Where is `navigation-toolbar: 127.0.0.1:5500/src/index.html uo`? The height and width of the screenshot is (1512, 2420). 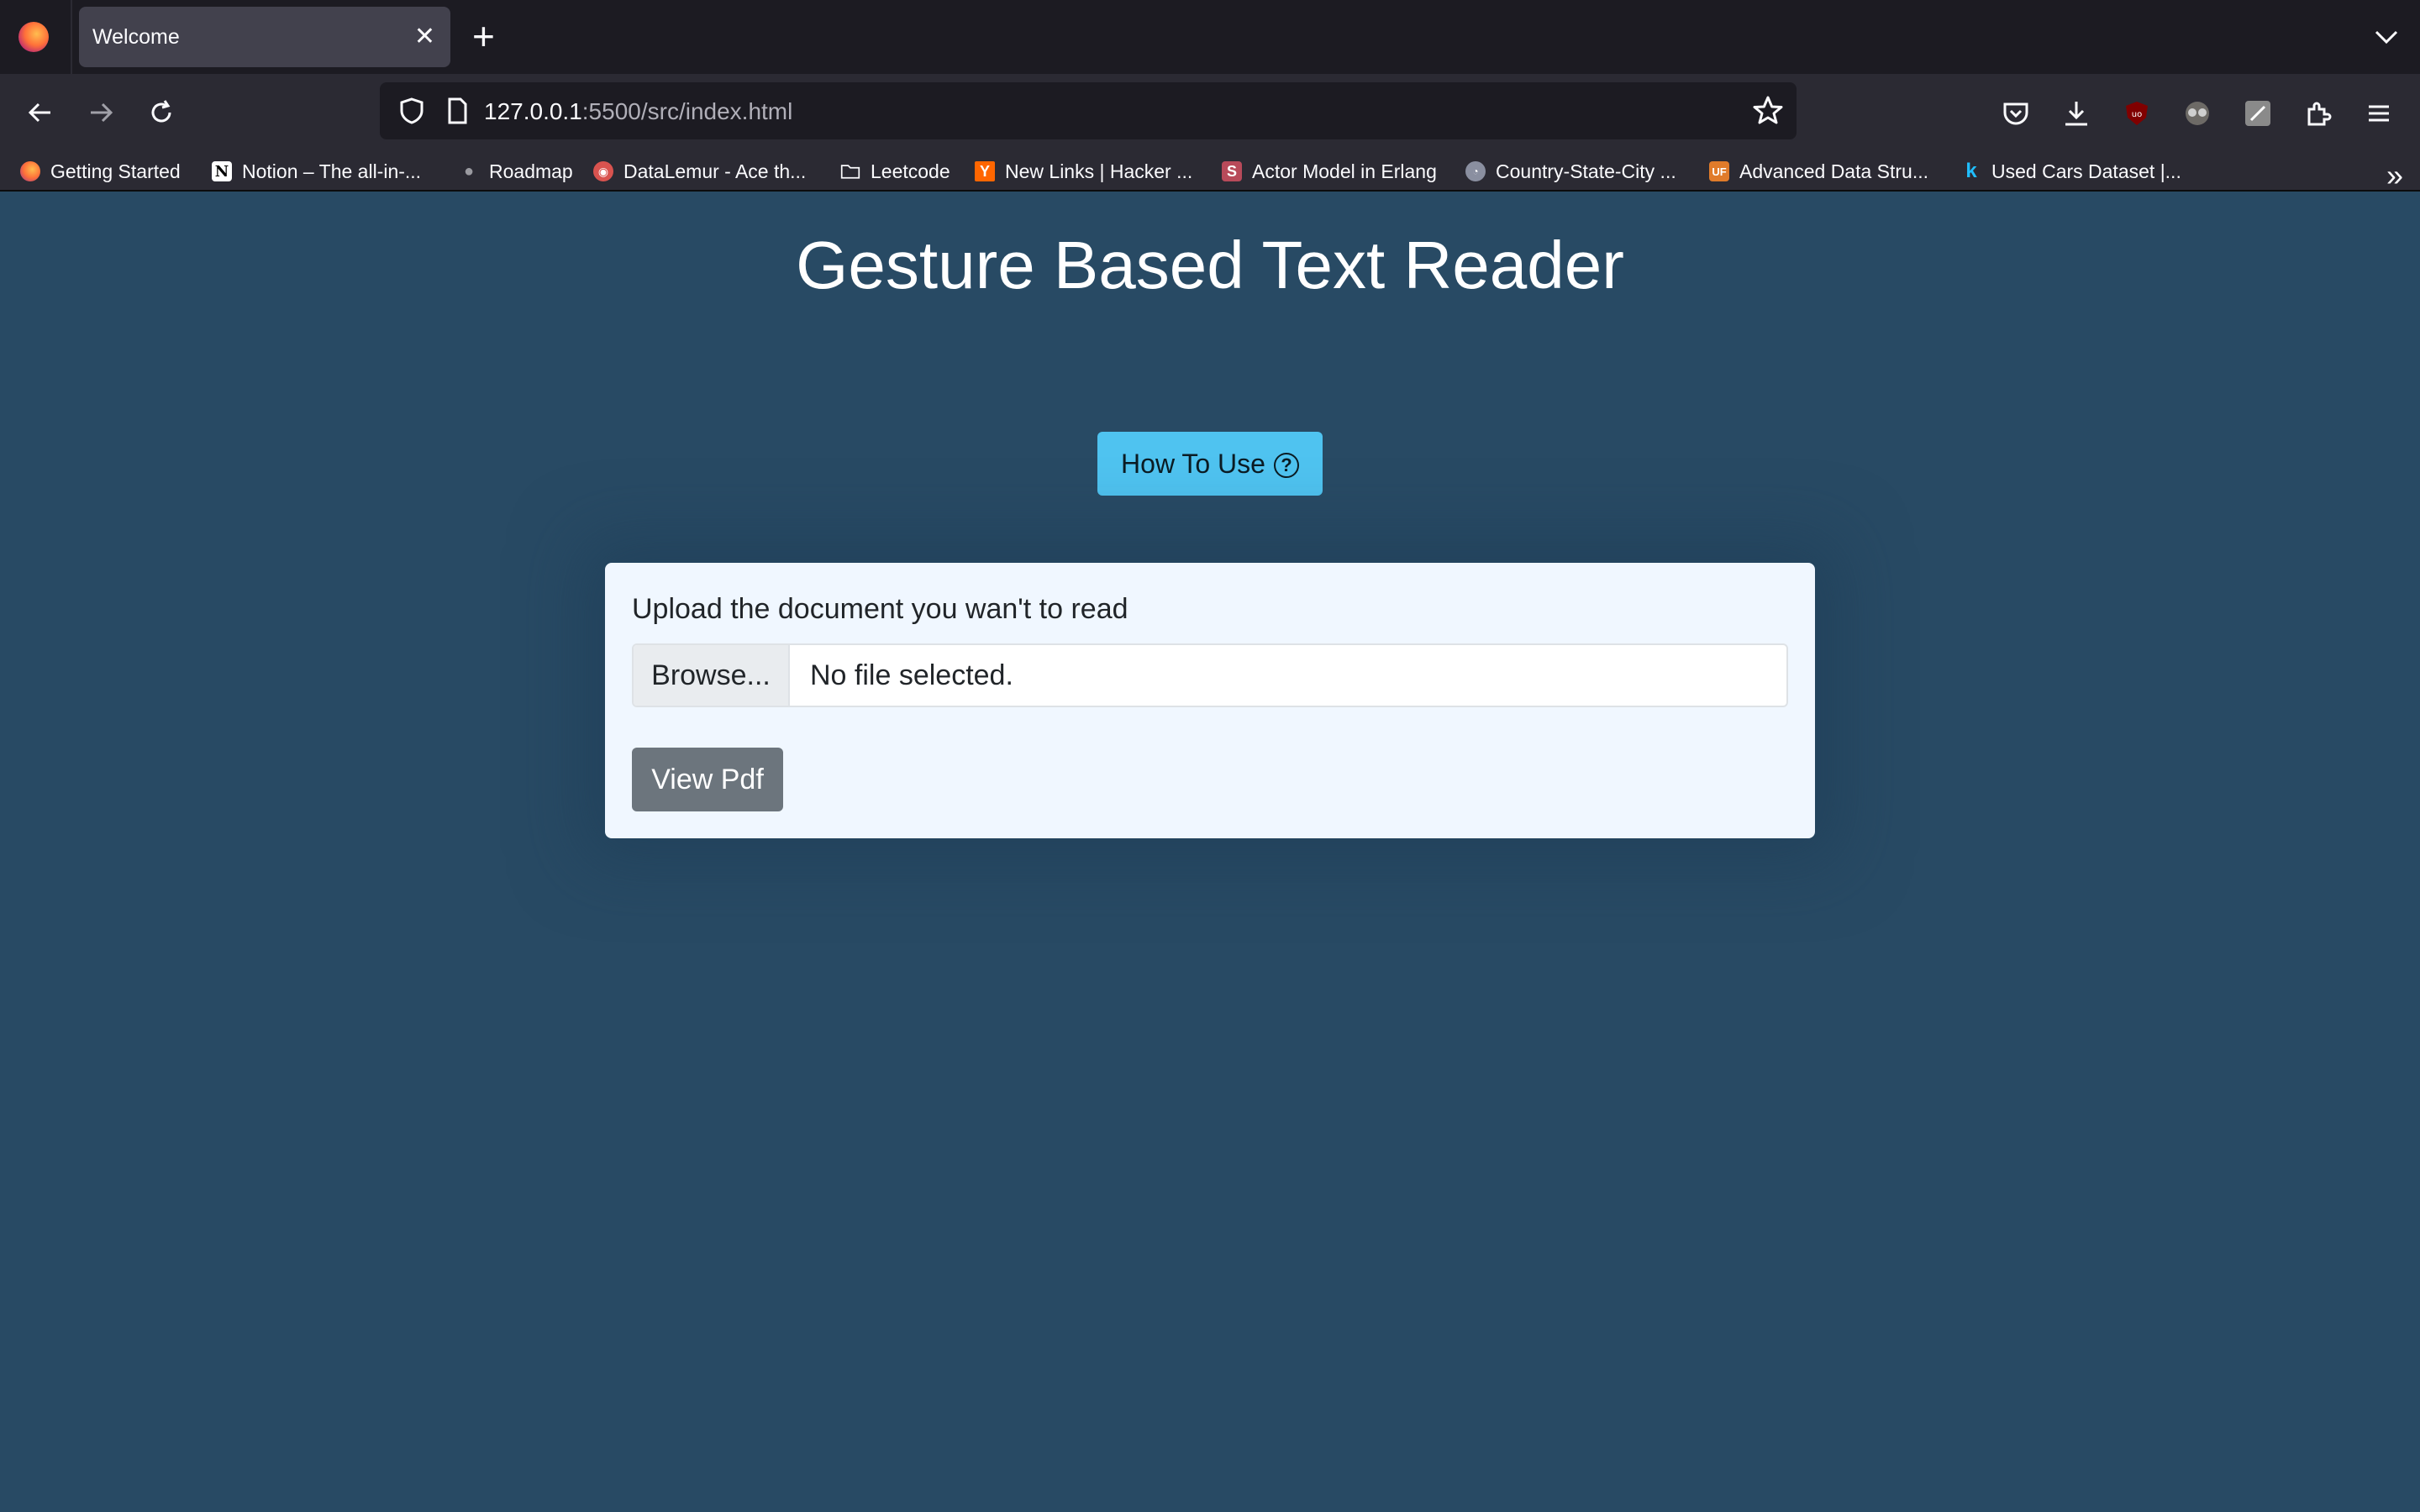 navigation-toolbar: 127.0.0.1:5500/src/index.html uo is located at coordinates (1210, 113).